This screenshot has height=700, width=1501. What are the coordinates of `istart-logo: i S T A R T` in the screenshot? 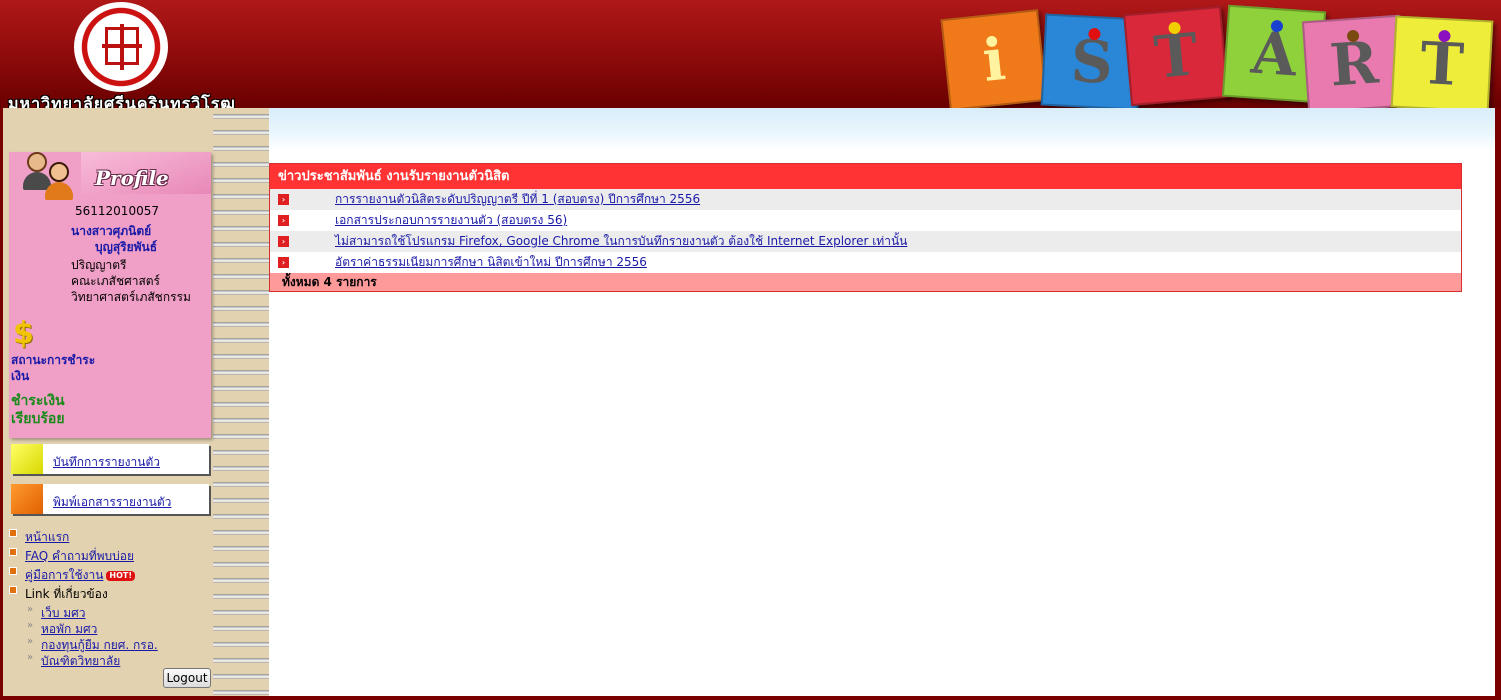 It's located at (1217, 62).